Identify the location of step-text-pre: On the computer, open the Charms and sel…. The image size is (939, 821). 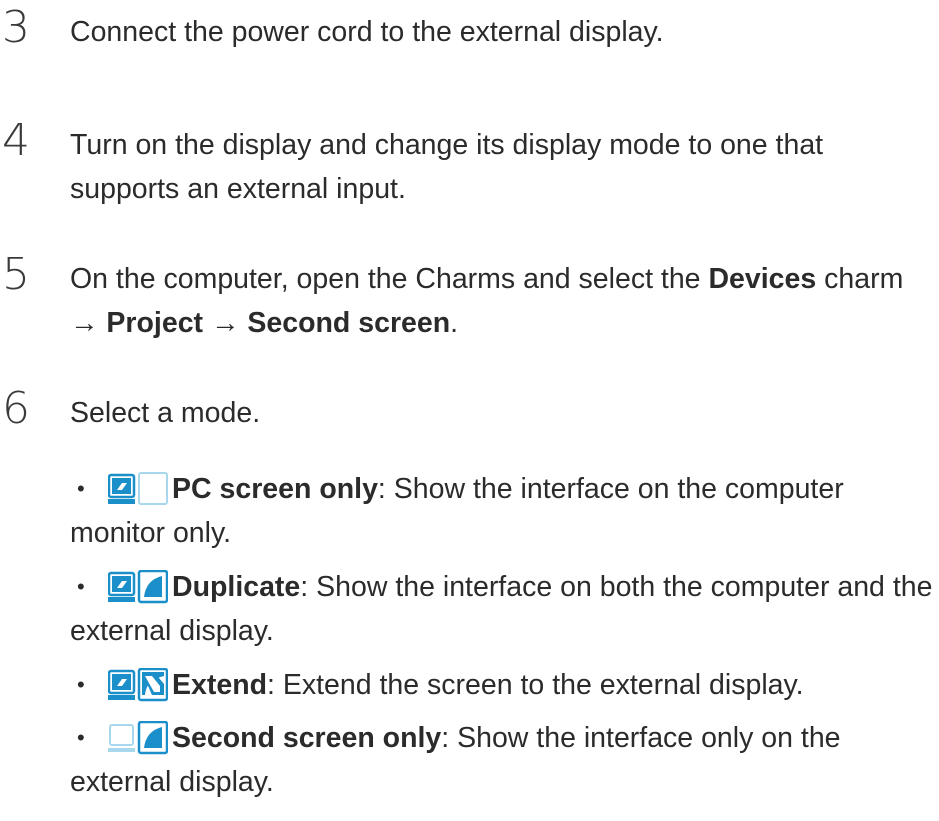
(389, 279).